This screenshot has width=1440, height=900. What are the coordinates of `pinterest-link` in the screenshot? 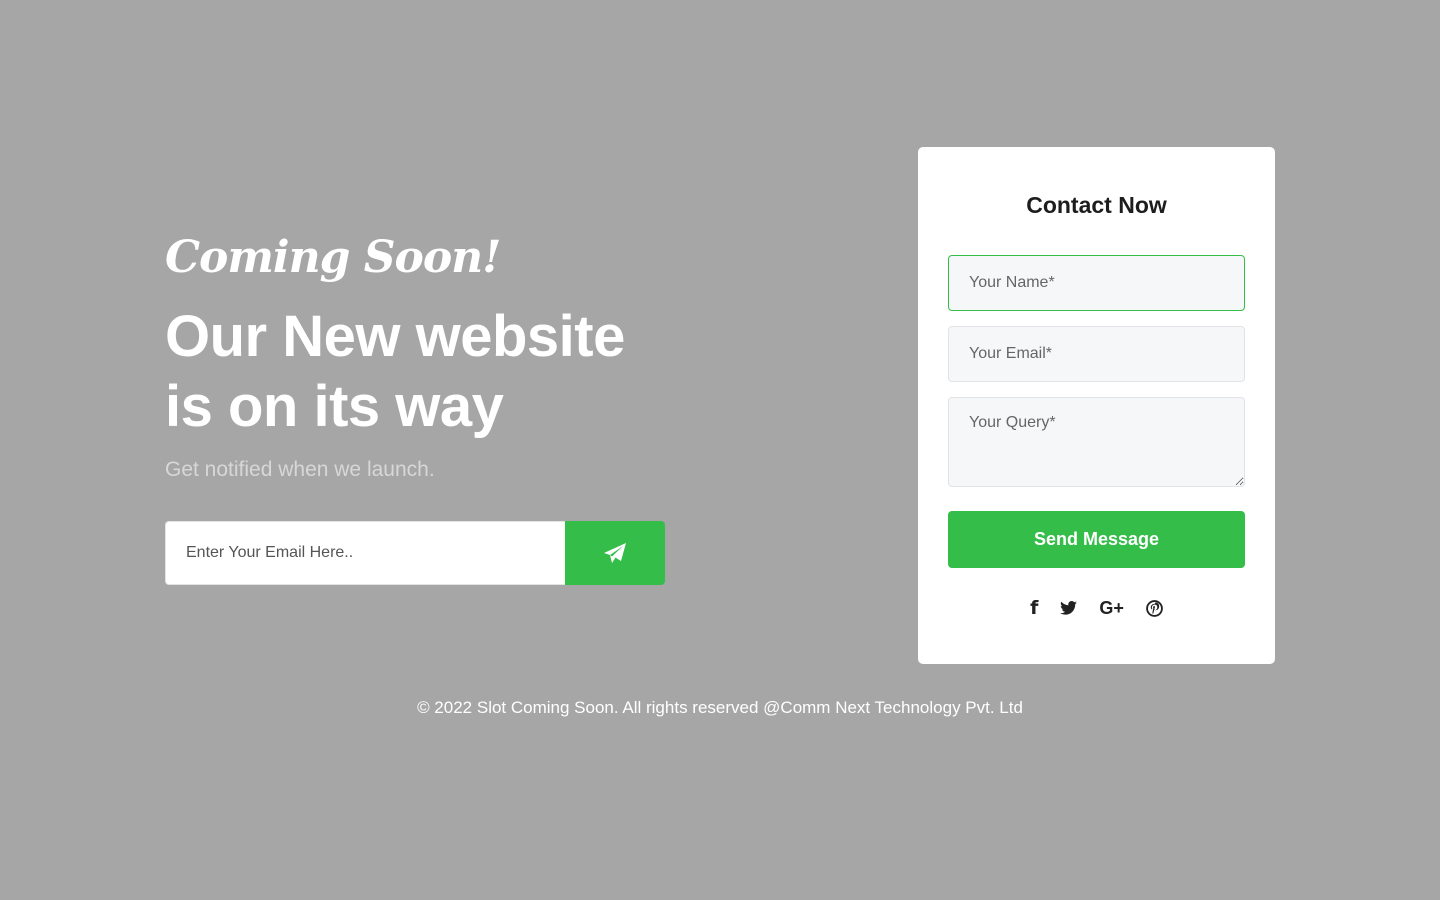 It's located at (1154, 608).